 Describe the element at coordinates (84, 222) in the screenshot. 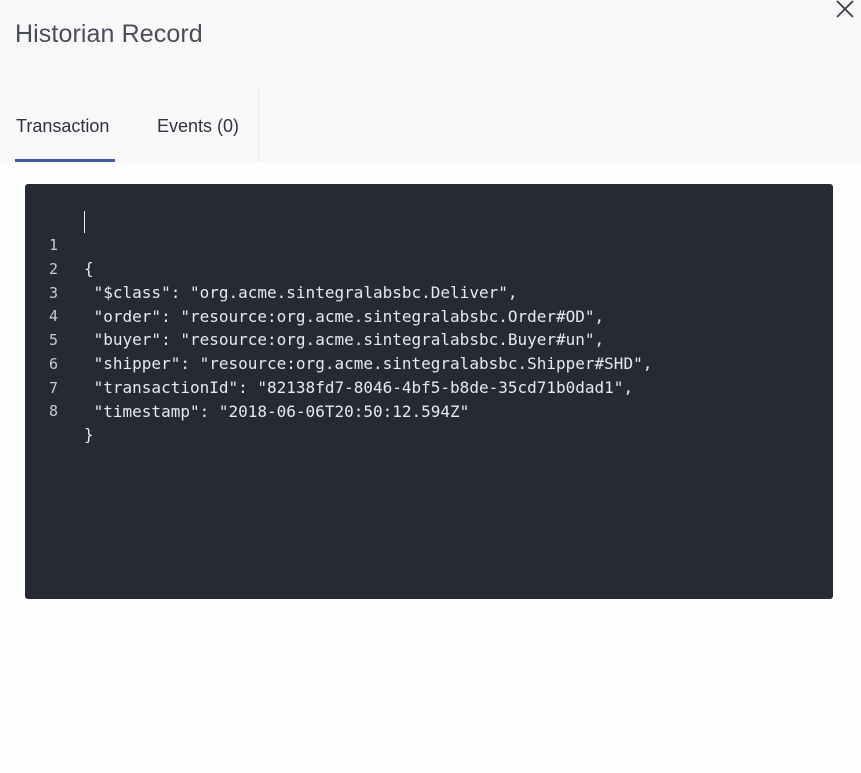

I see `text-cursor` at that location.